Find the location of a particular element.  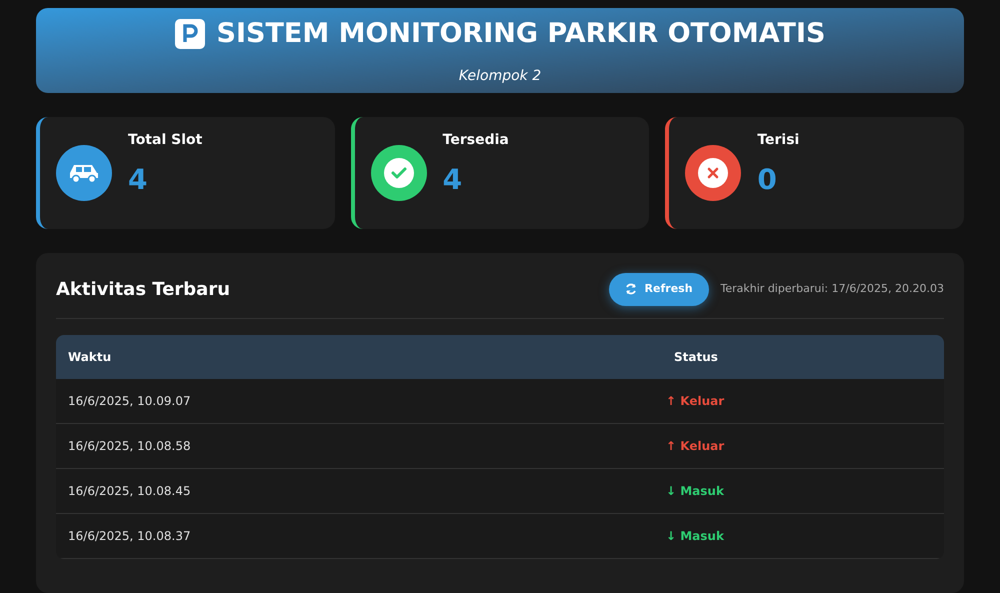

refresh-button: Refresh is located at coordinates (658, 289).